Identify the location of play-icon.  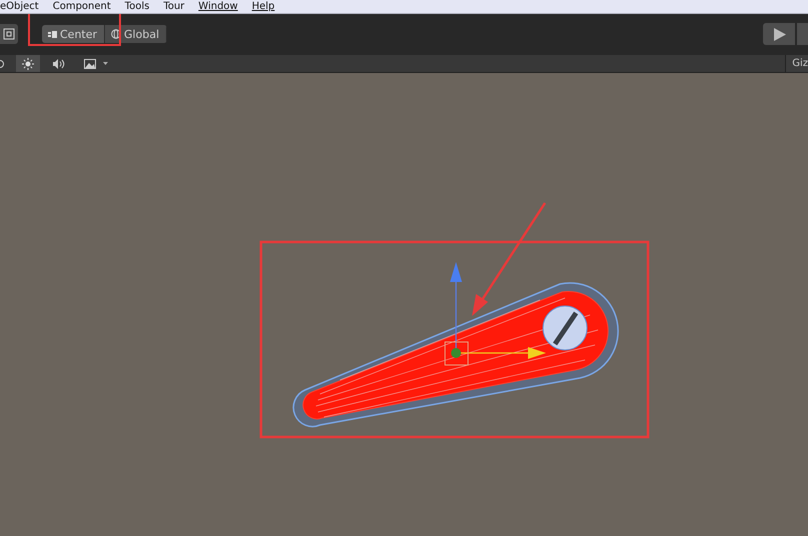
(779, 34).